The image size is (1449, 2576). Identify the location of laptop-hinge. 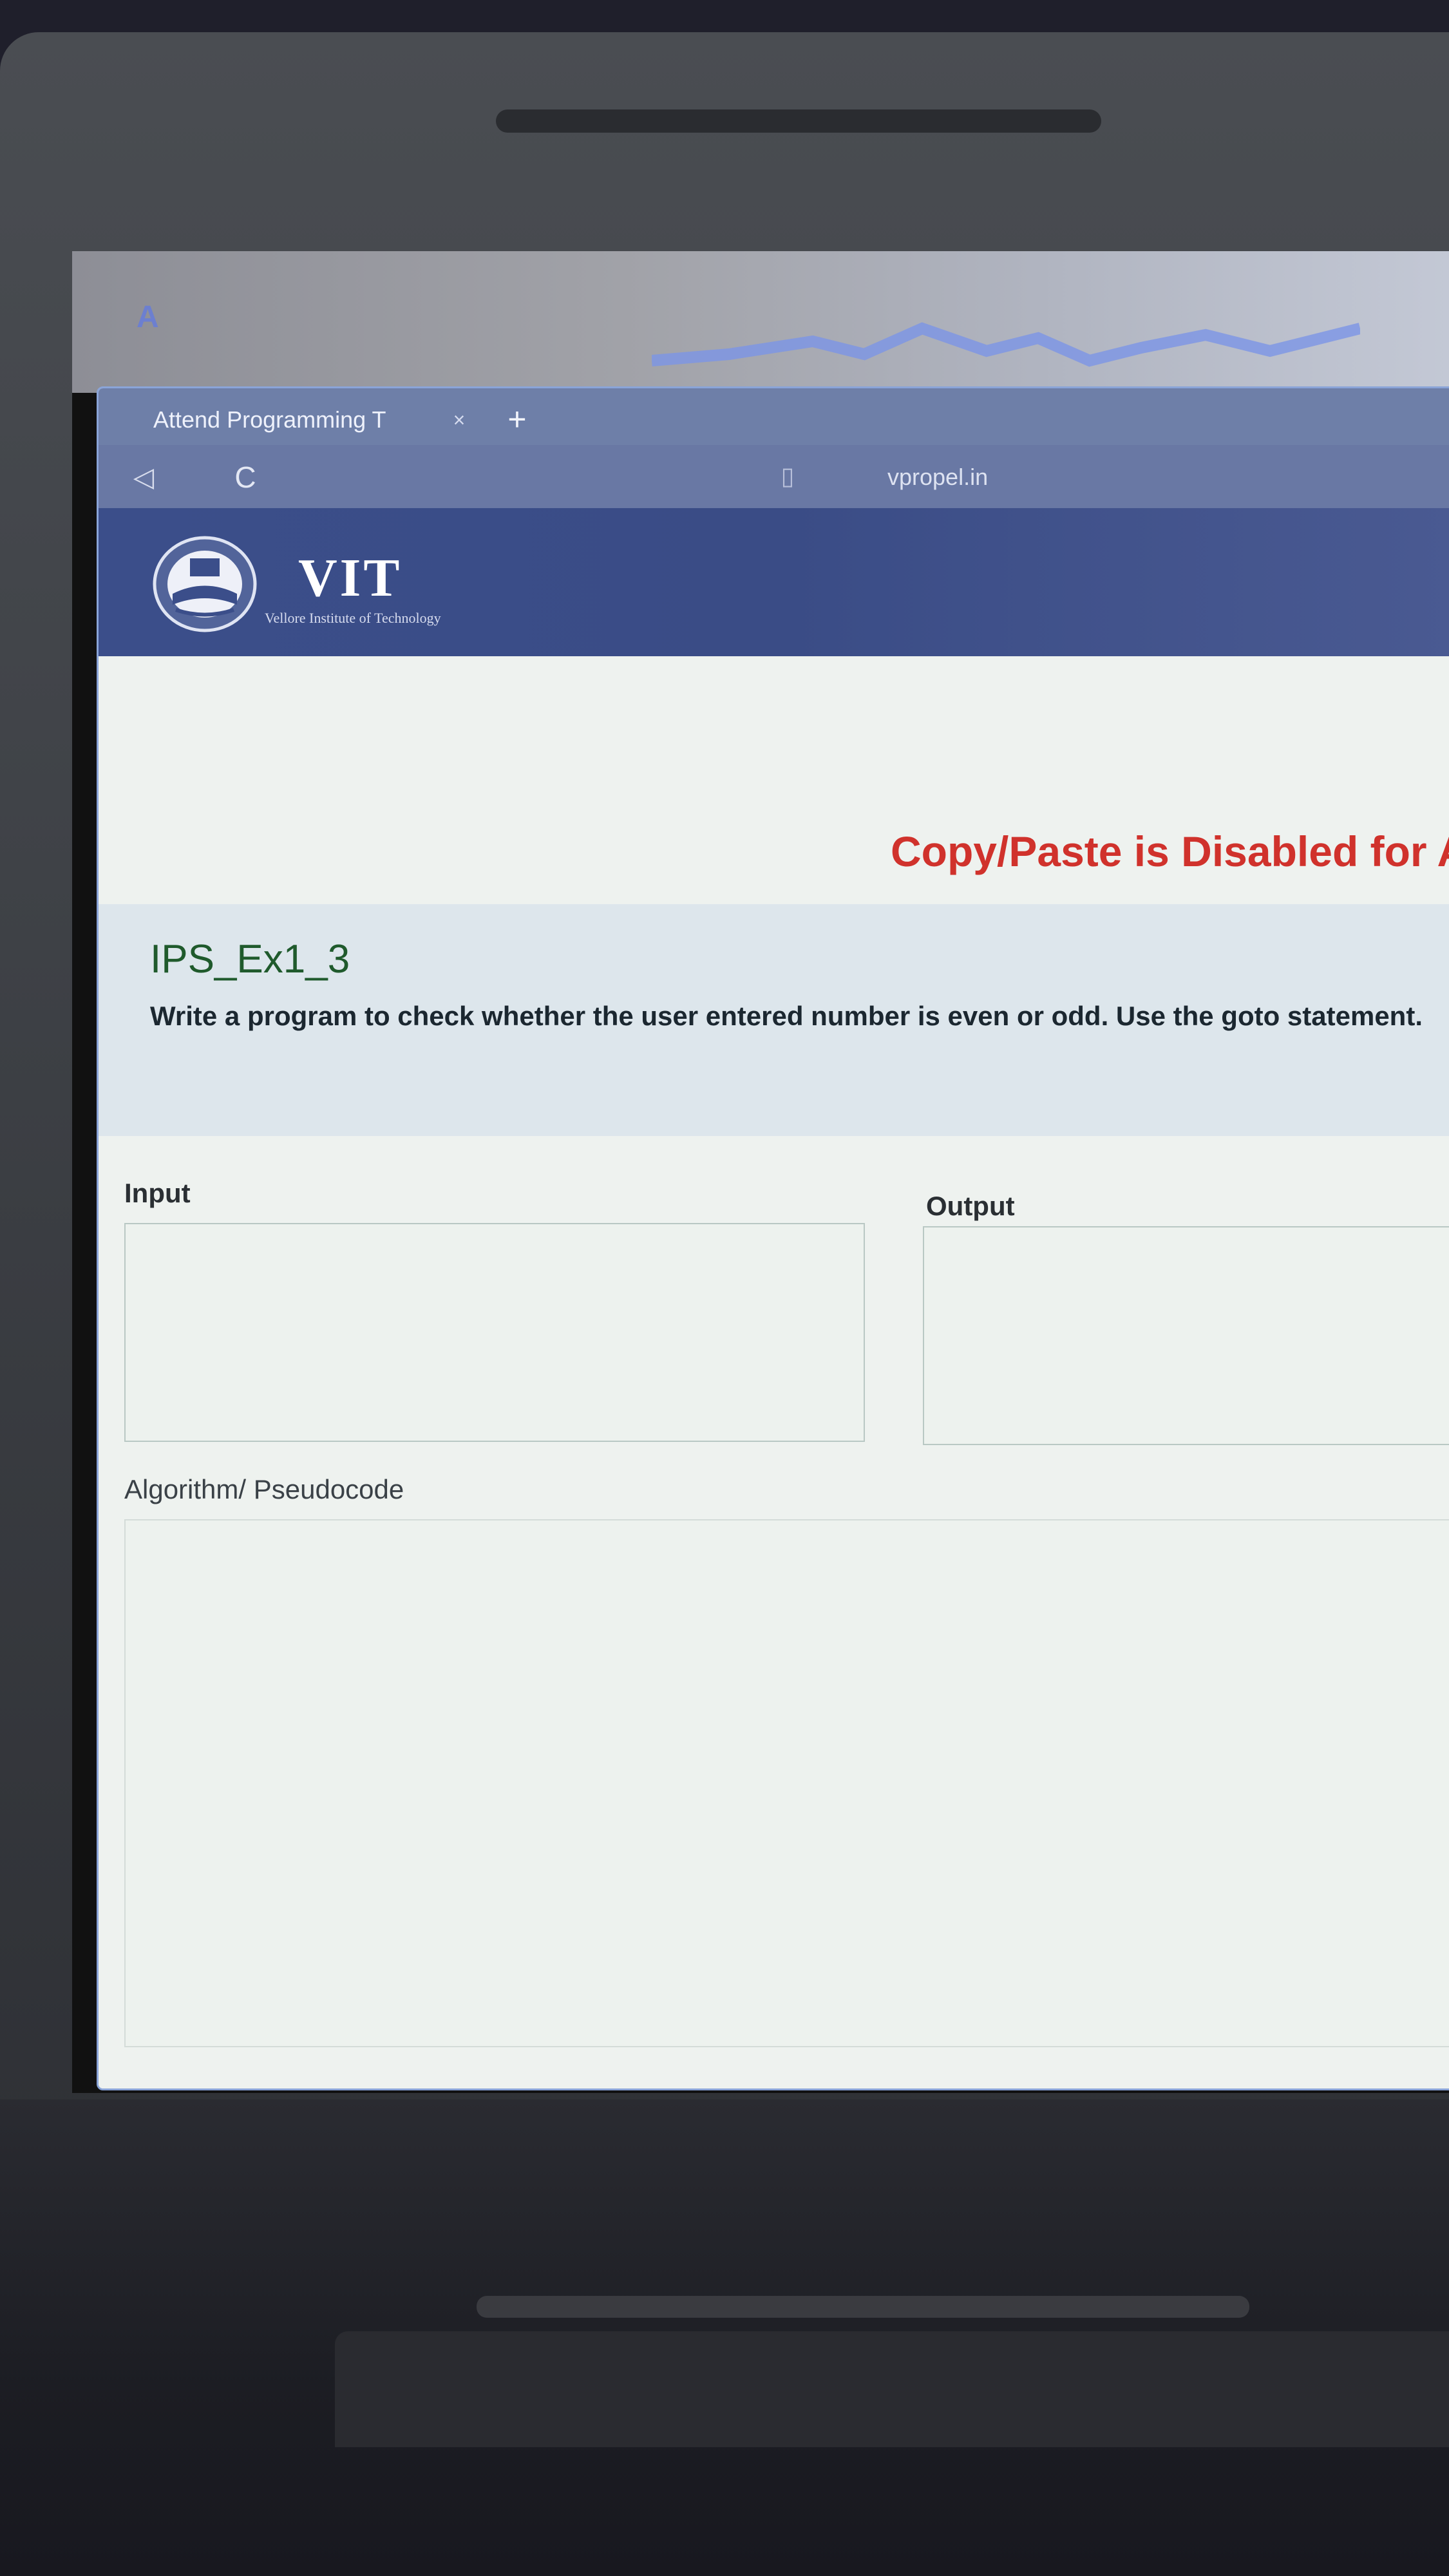
(863, 2307).